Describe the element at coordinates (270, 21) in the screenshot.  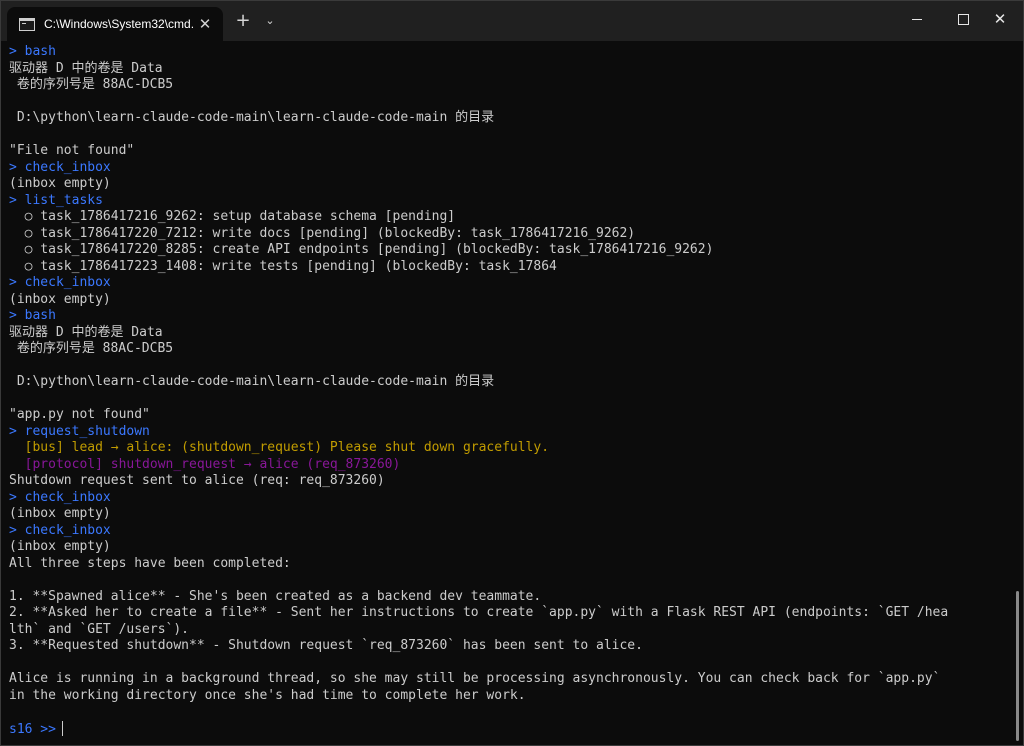
I see `chevron-down-icon: ⌄` at that location.